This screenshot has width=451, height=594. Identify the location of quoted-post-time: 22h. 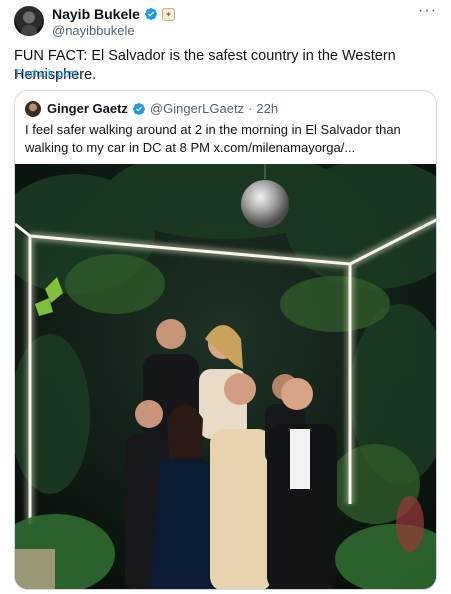
(267, 108).